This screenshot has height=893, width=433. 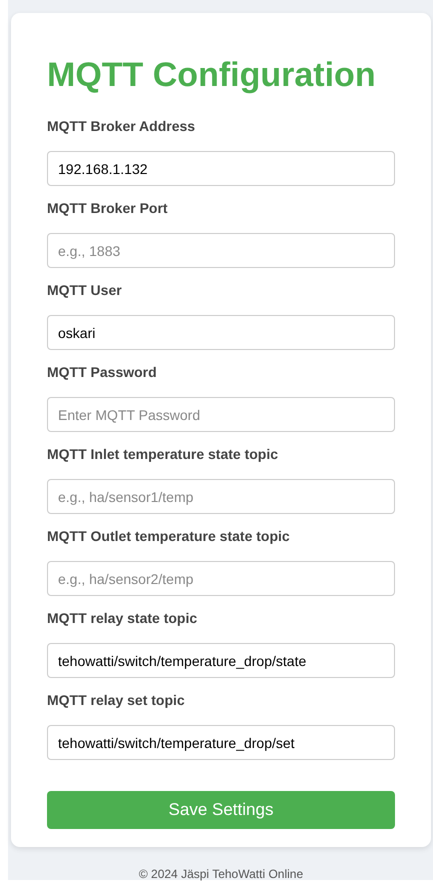 What do you see at coordinates (221, 414) in the screenshot?
I see `input-field: Enter MQTT Password` at bounding box center [221, 414].